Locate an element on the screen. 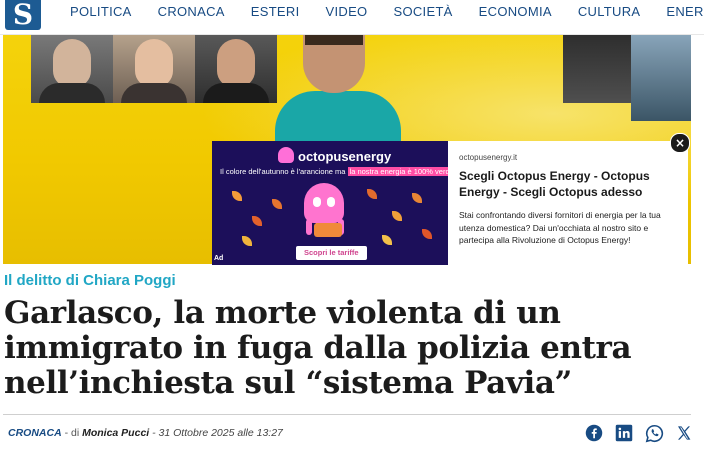 The width and height of the screenshot is (704, 454). ad-label: Ad is located at coordinates (219, 258).